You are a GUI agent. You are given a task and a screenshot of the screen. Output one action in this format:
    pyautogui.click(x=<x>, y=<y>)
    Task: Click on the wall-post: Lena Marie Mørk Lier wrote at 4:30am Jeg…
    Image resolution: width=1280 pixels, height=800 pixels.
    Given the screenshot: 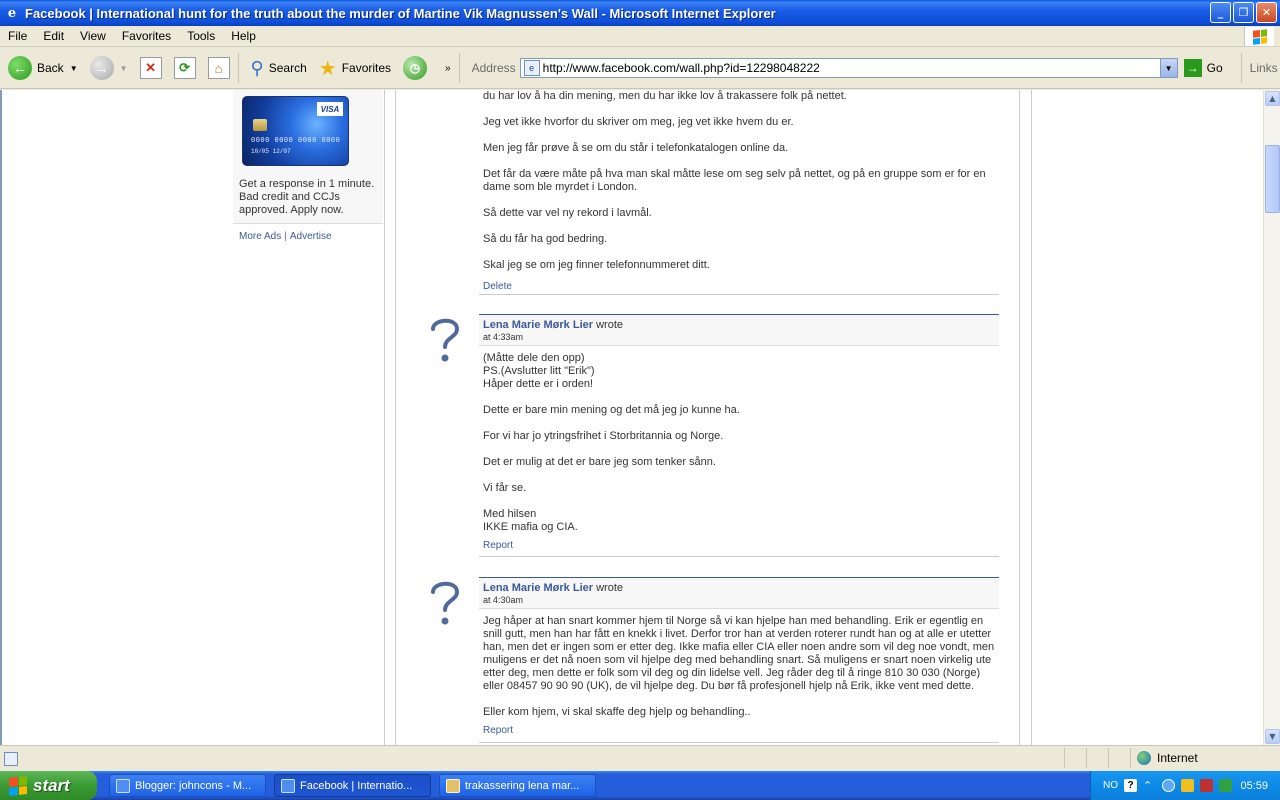 What is the action you would take?
    pyautogui.click(x=739, y=656)
    